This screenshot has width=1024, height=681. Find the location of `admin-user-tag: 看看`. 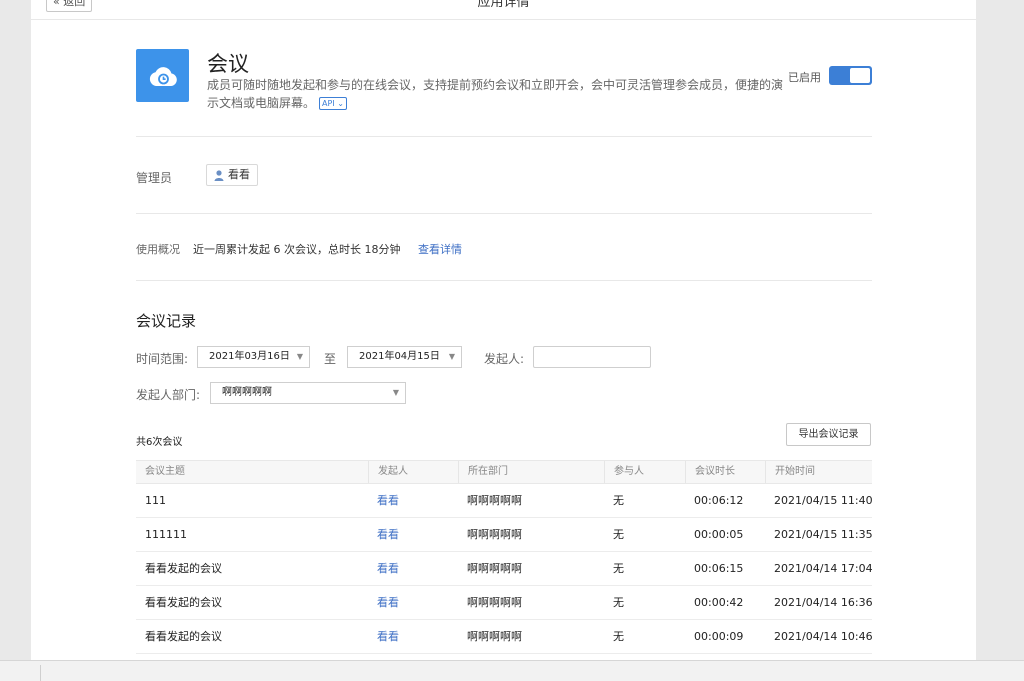

admin-user-tag: 看看 is located at coordinates (232, 175).